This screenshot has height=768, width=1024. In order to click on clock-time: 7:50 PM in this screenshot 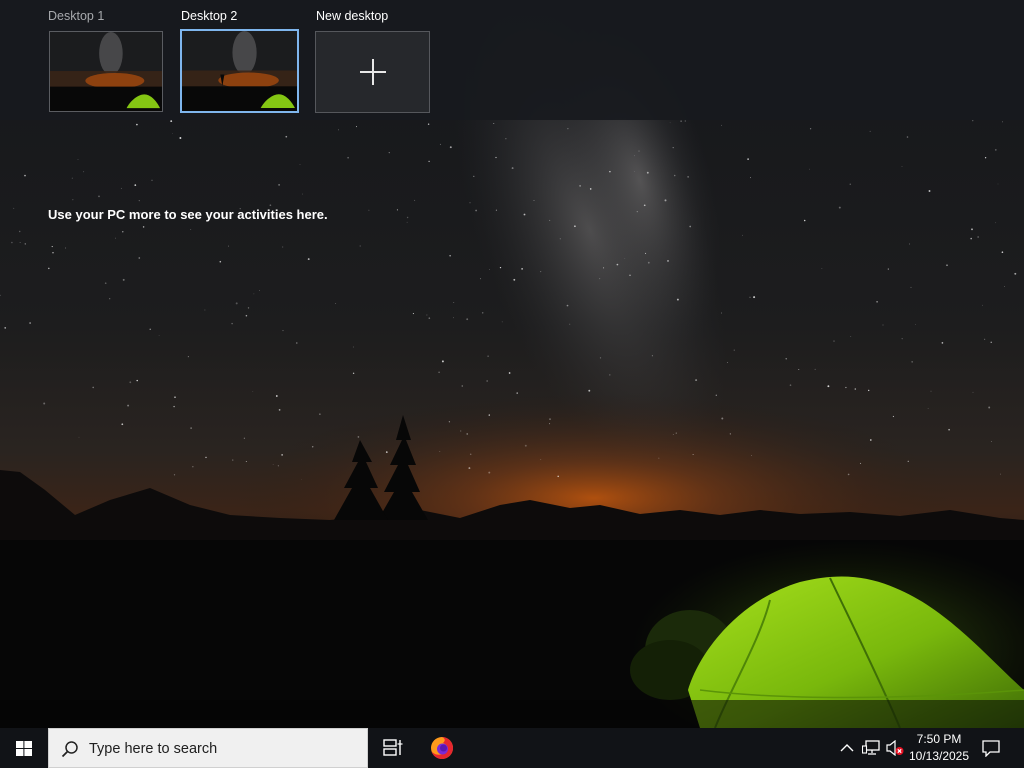, I will do `click(939, 739)`.